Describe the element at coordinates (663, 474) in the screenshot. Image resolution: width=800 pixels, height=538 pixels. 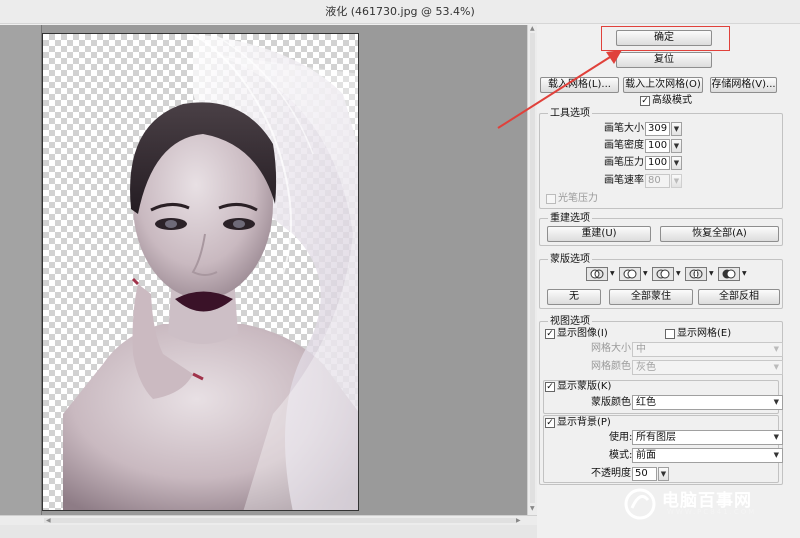
I see `opacity-dropdown-icon: ▼` at that location.